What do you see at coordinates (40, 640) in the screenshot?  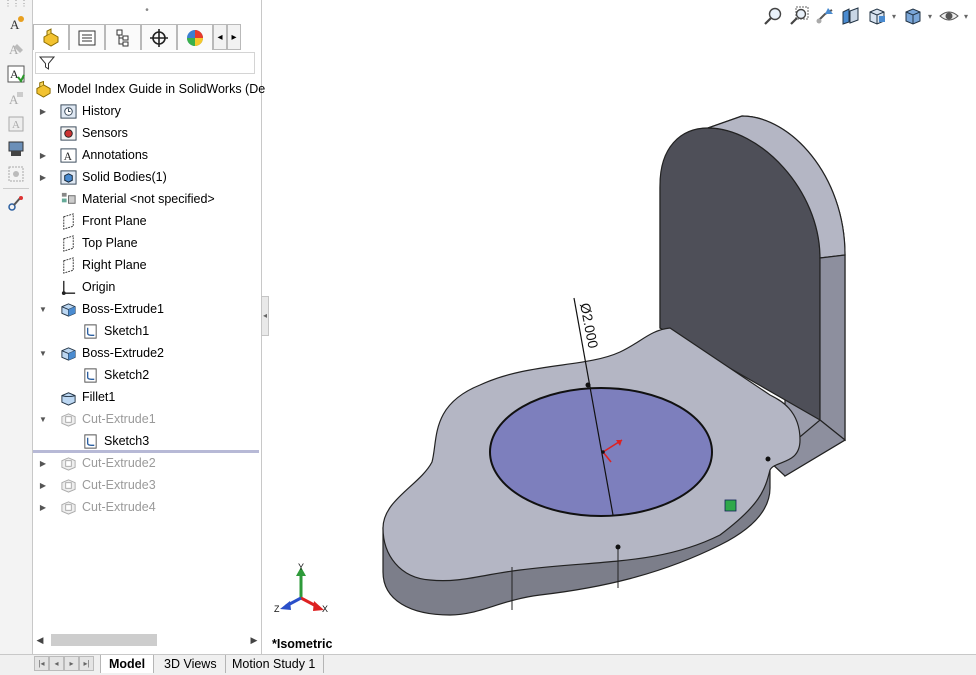 I see `scroll-left-icon: ◀` at bounding box center [40, 640].